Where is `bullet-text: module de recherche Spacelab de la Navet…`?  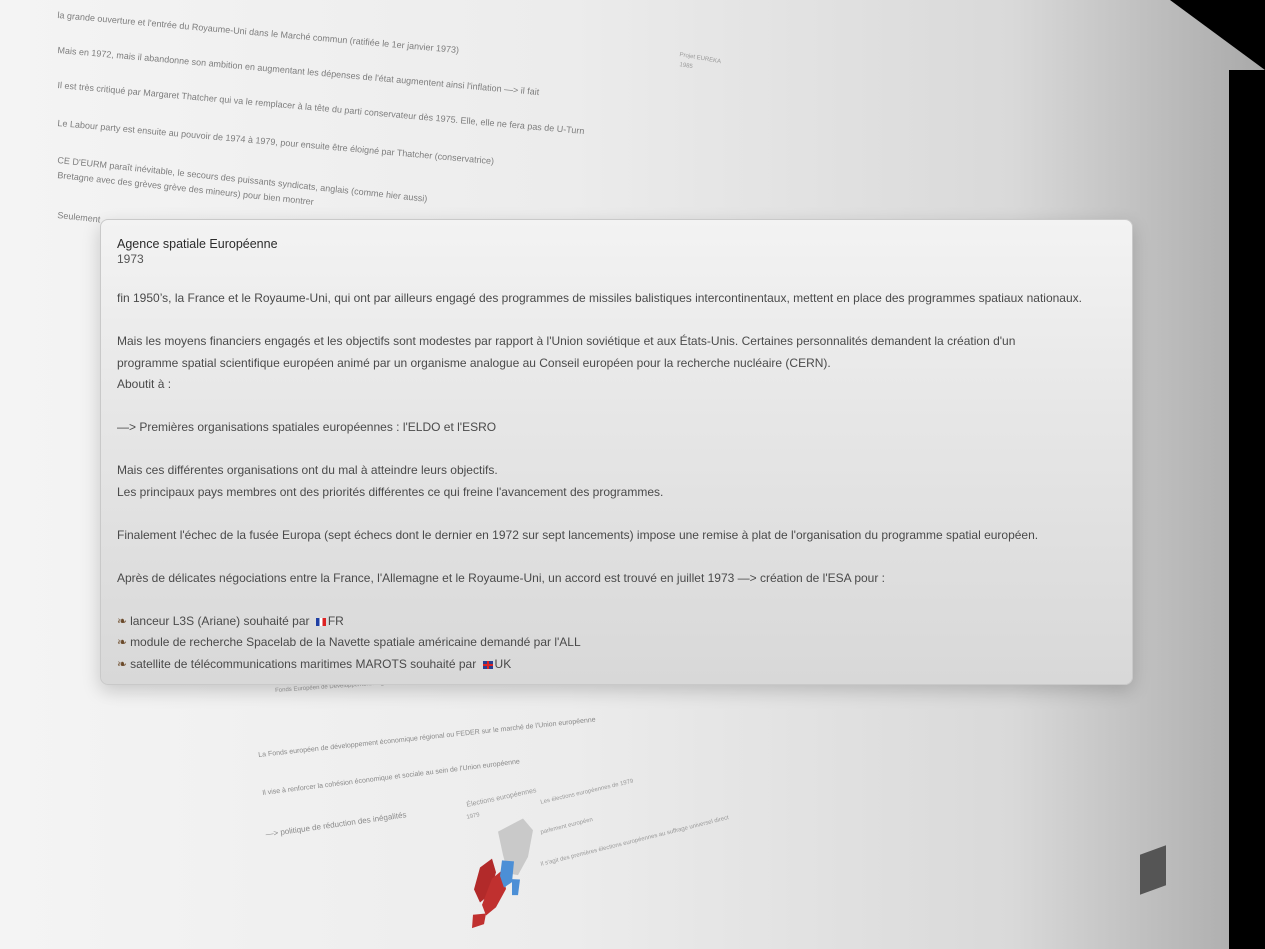
bullet-text: module de recherche Spacelab de la Navet… is located at coordinates (355, 642).